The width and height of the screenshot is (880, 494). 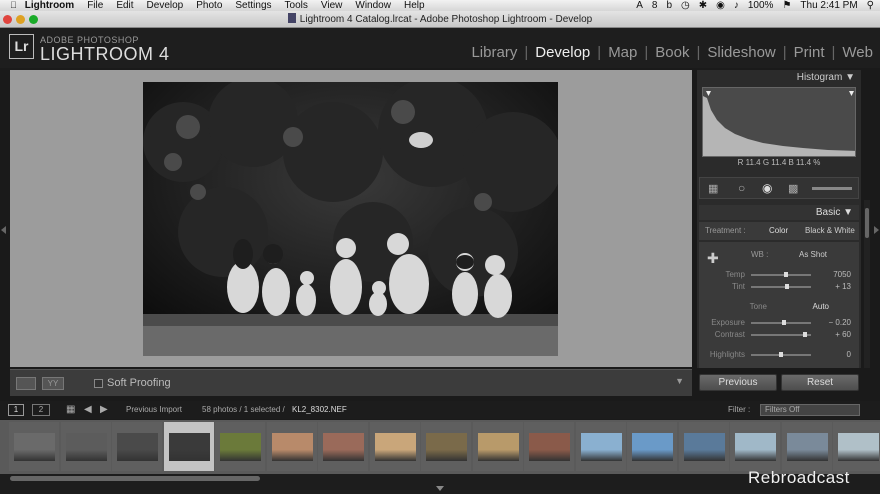 I want to click on treatment-black-white: Black & White, so click(x=830, y=231).